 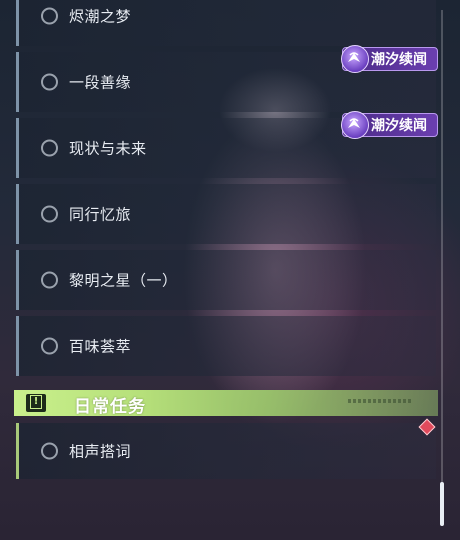 What do you see at coordinates (442, 268) in the screenshot?
I see `scrollbar-track` at bounding box center [442, 268].